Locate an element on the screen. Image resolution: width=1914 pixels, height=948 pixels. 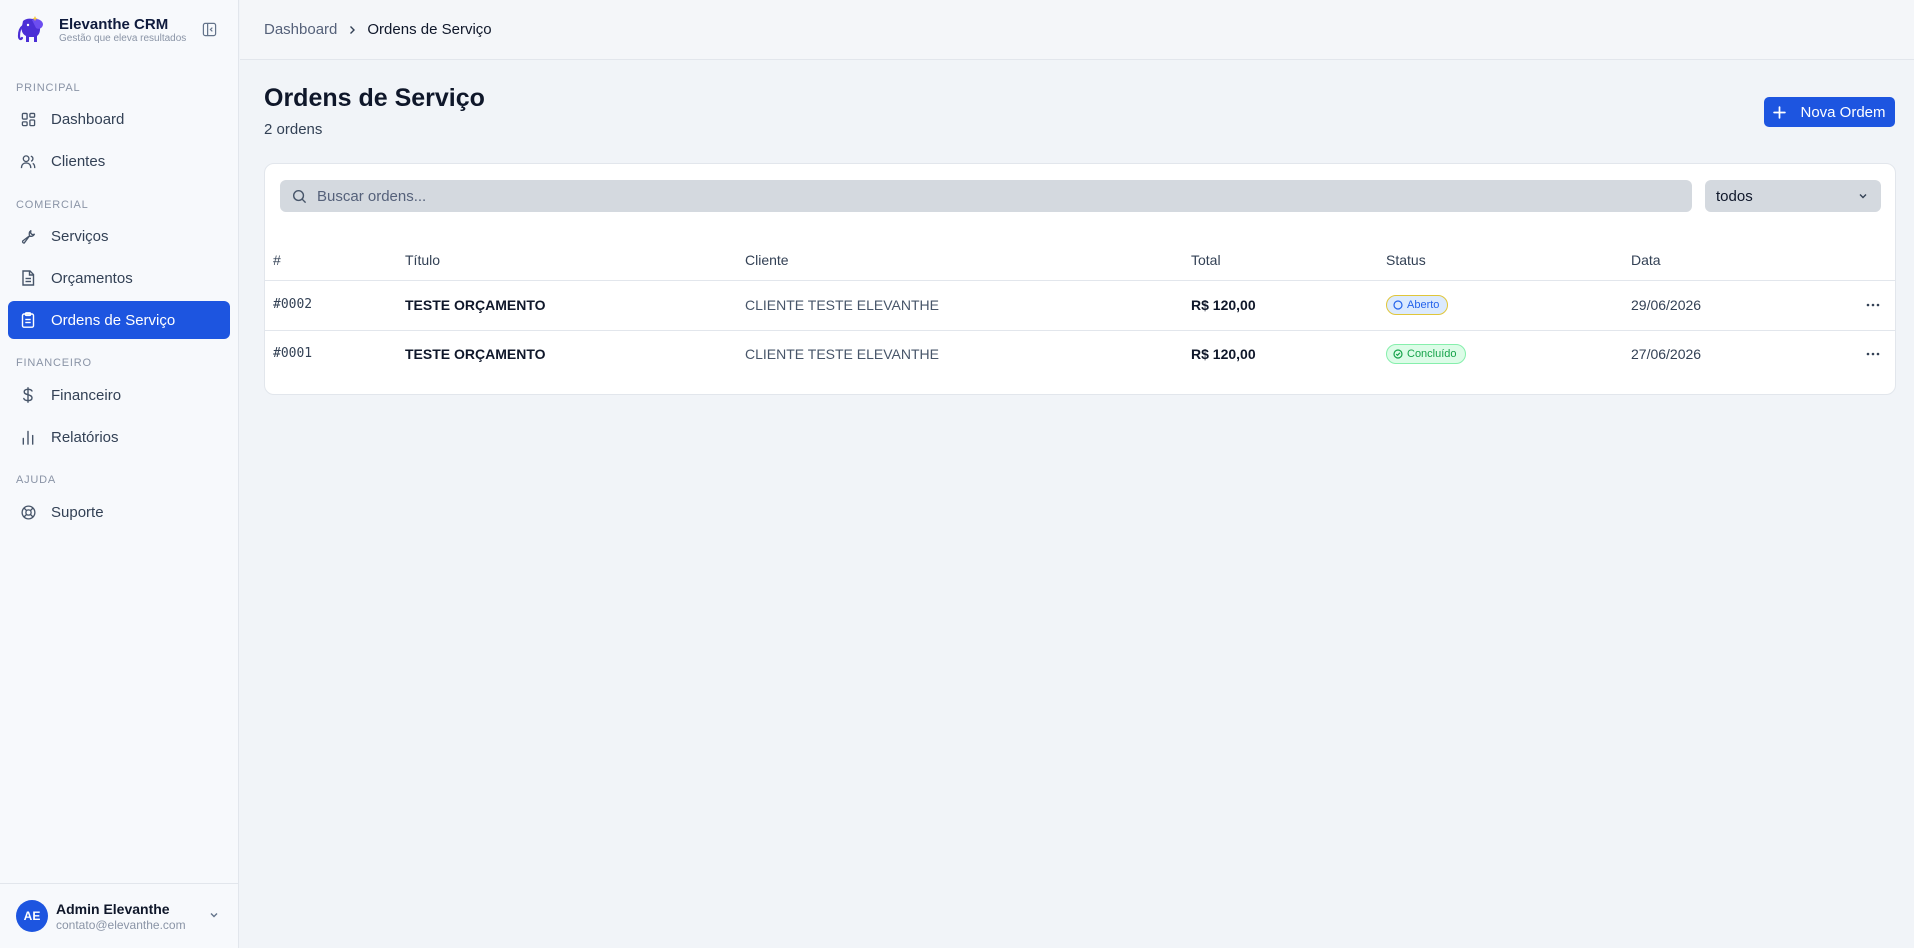
panel-left-icon is located at coordinates (209, 29).